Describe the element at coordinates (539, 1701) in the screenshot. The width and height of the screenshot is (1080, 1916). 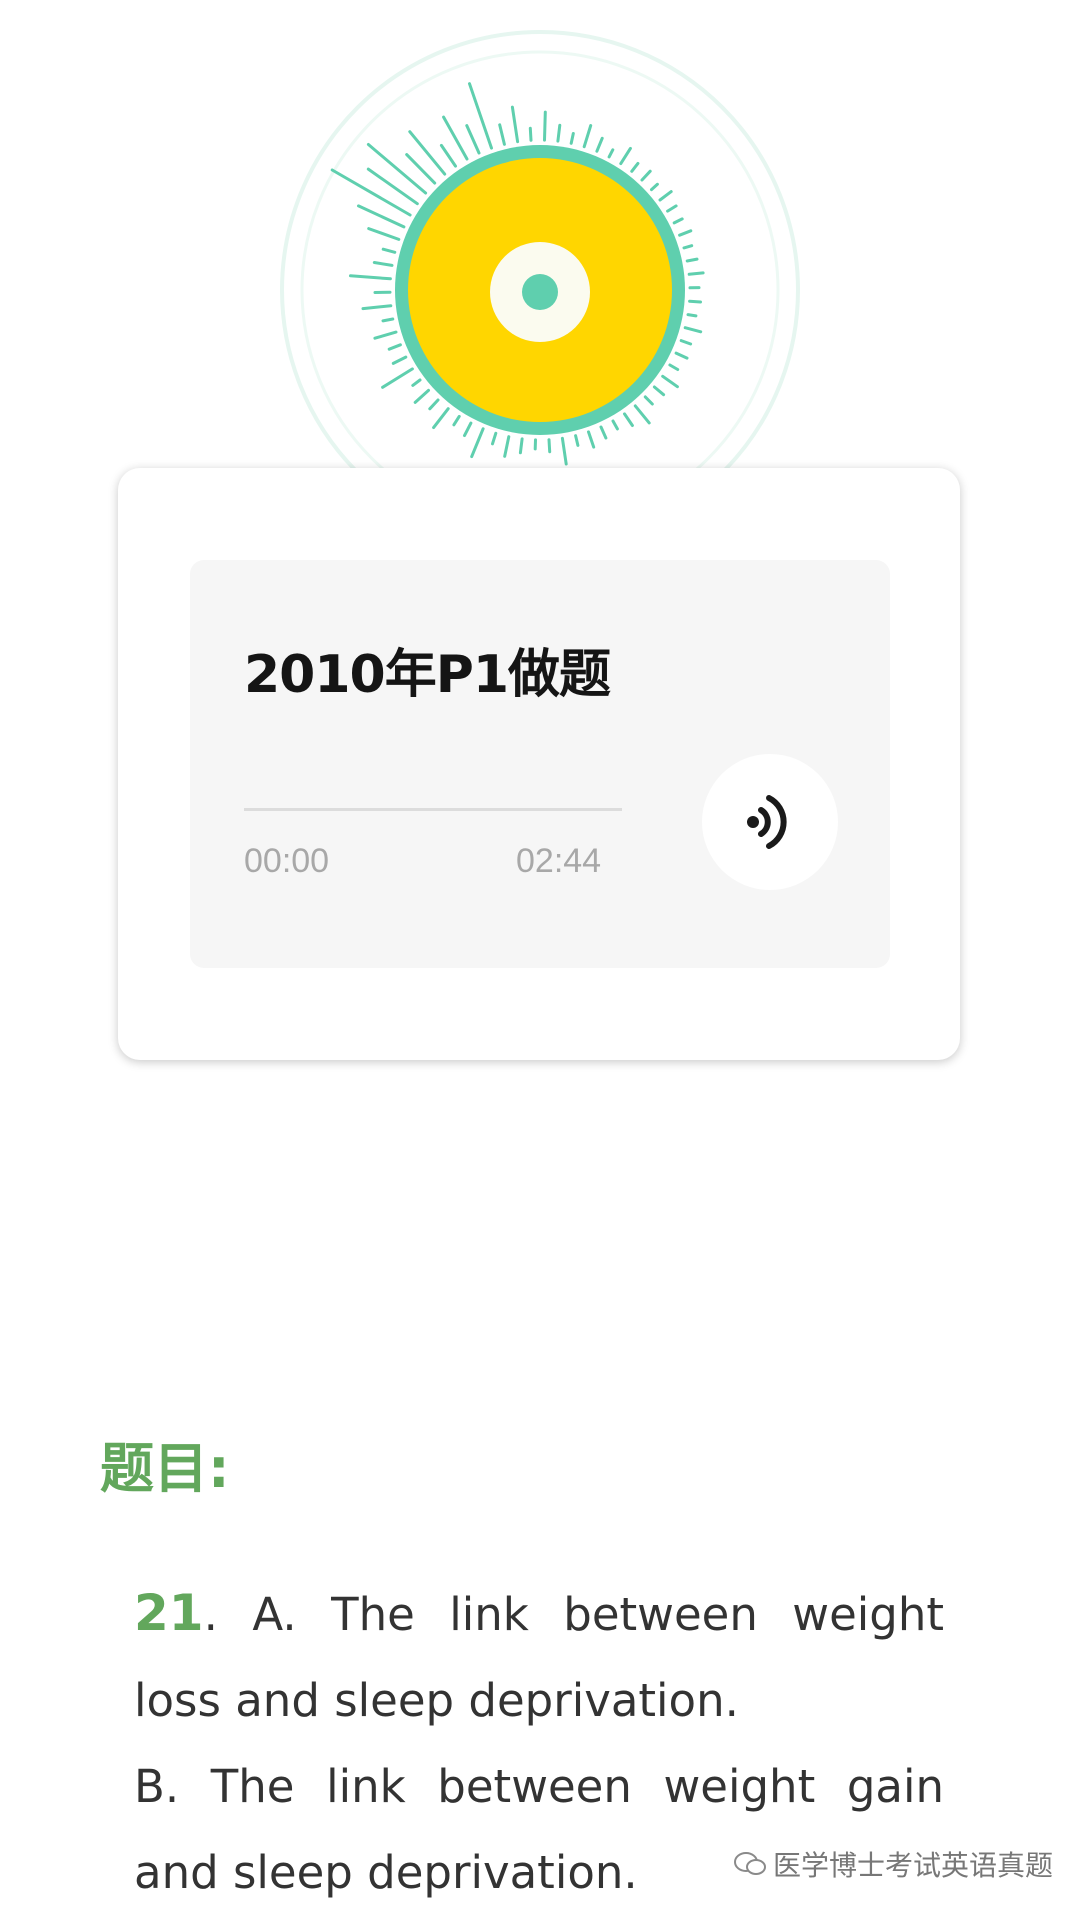
I see `option-a-line2: loss and sleep deprivation.` at that location.